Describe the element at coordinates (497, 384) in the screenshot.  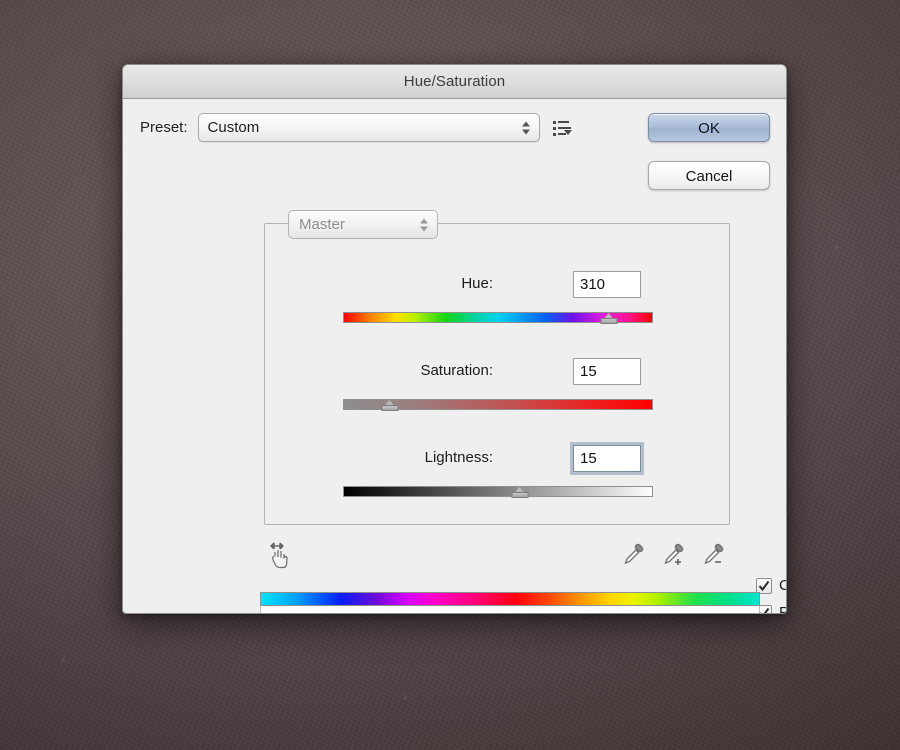
I see `saturation-slider-row: Saturation: 15` at that location.